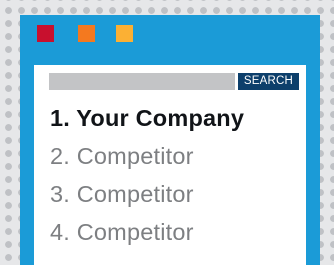 Image resolution: width=334 pixels, height=265 pixels. Describe the element at coordinates (142, 81) in the screenshot. I see `search-input` at that location.